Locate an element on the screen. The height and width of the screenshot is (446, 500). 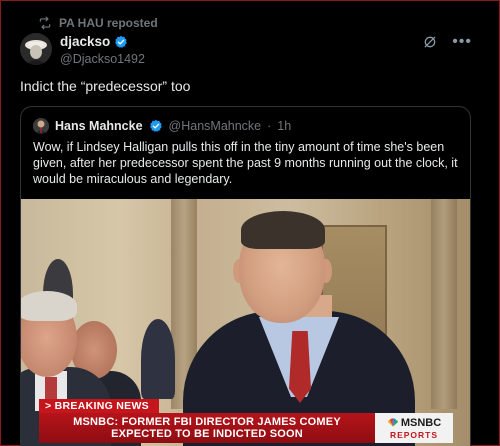
verified-badge-icon is located at coordinates (121, 41).